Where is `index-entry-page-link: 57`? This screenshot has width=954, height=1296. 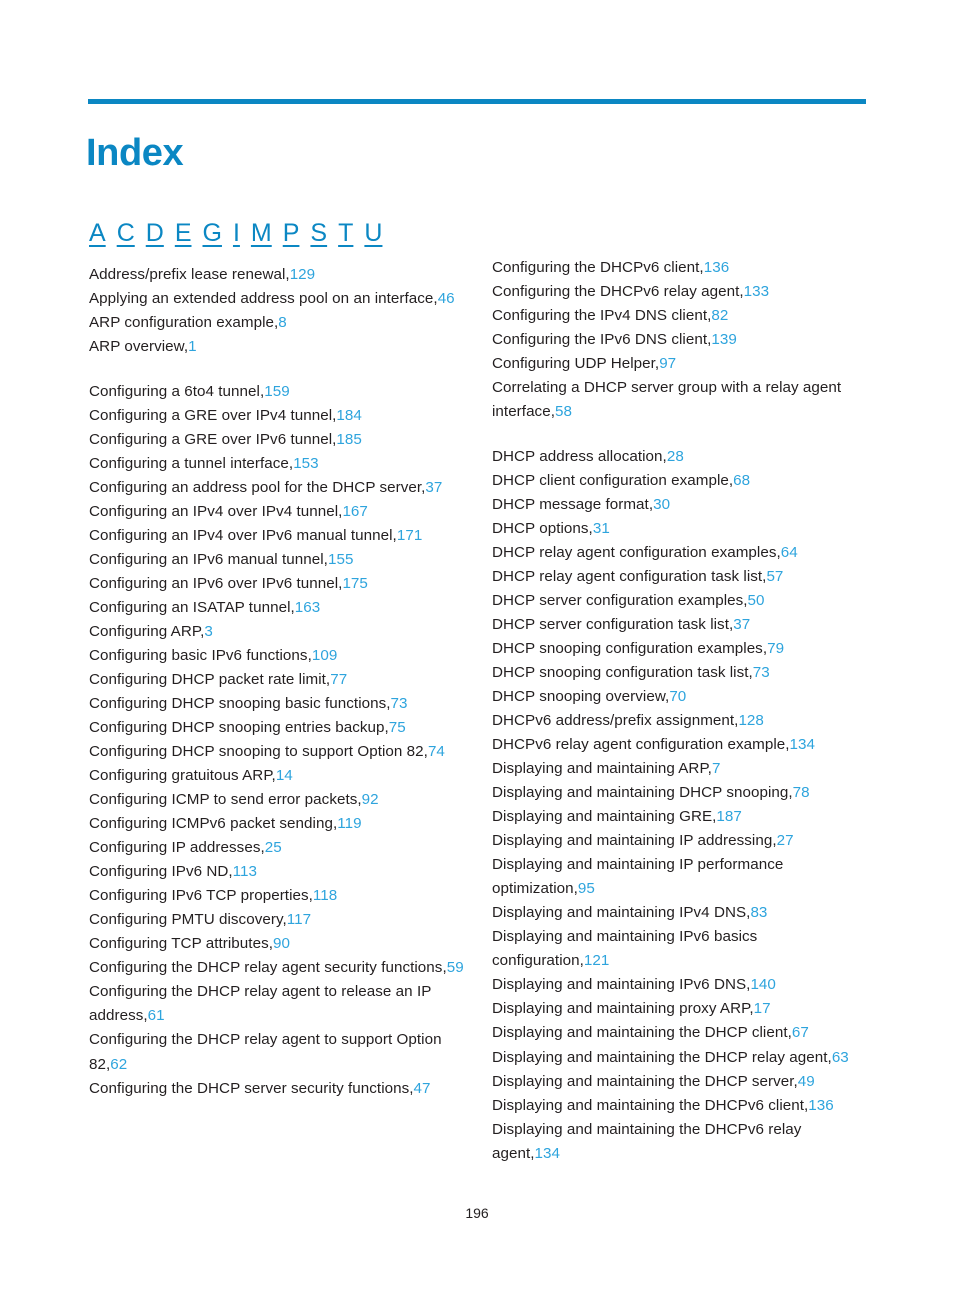 index-entry-page-link: 57 is located at coordinates (774, 576).